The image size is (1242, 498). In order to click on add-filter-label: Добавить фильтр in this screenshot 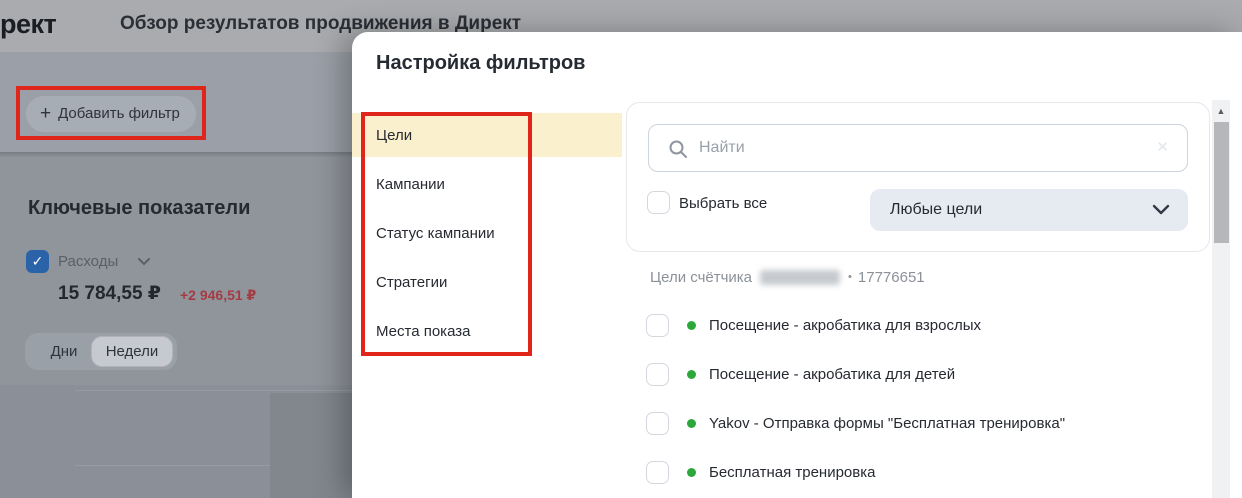, I will do `click(119, 113)`.